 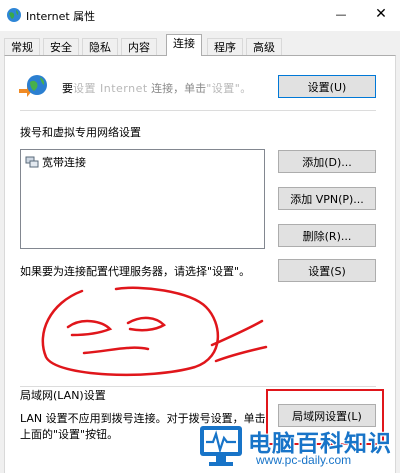 What do you see at coordinates (221, 446) in the screenshot?
I see `watermark-logo-icon` at bounding box center [221, 446].